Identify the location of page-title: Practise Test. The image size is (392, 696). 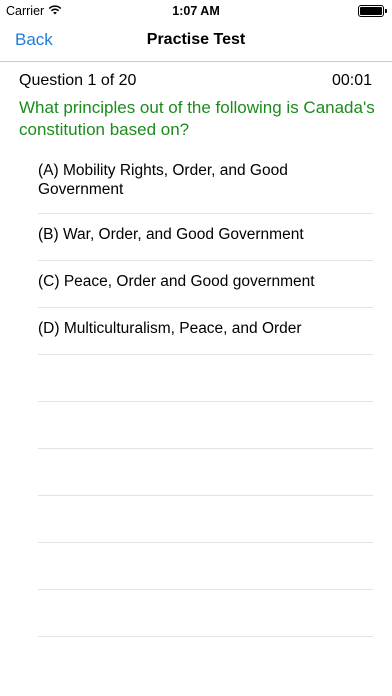
(196, 39).